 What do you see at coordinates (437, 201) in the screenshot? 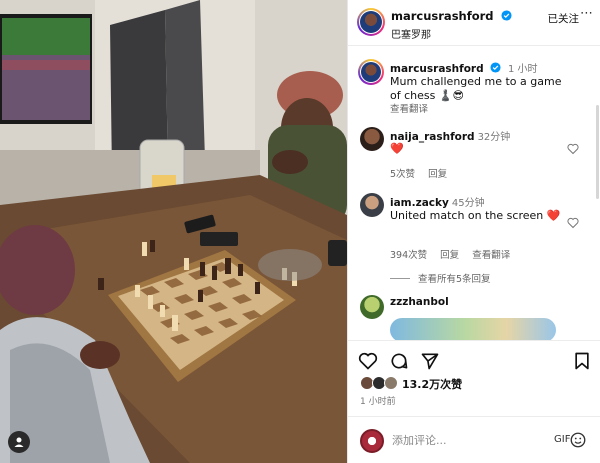
I see `comment-username: iam.zacky 45分钟` at bounding box center [437, 201].